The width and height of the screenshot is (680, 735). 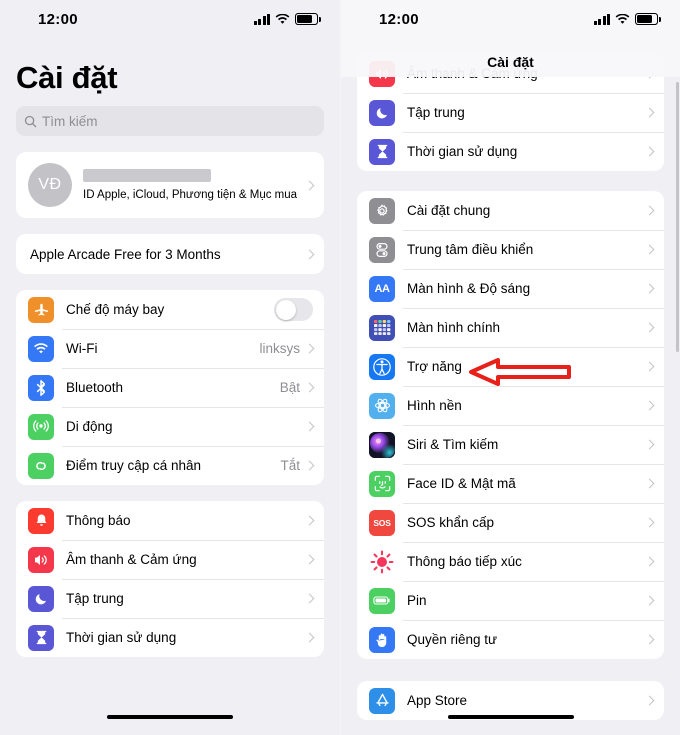 I want to click on settings-row-face-id-passcode: Face ID & Mật mã, so click(x=510, y=483).